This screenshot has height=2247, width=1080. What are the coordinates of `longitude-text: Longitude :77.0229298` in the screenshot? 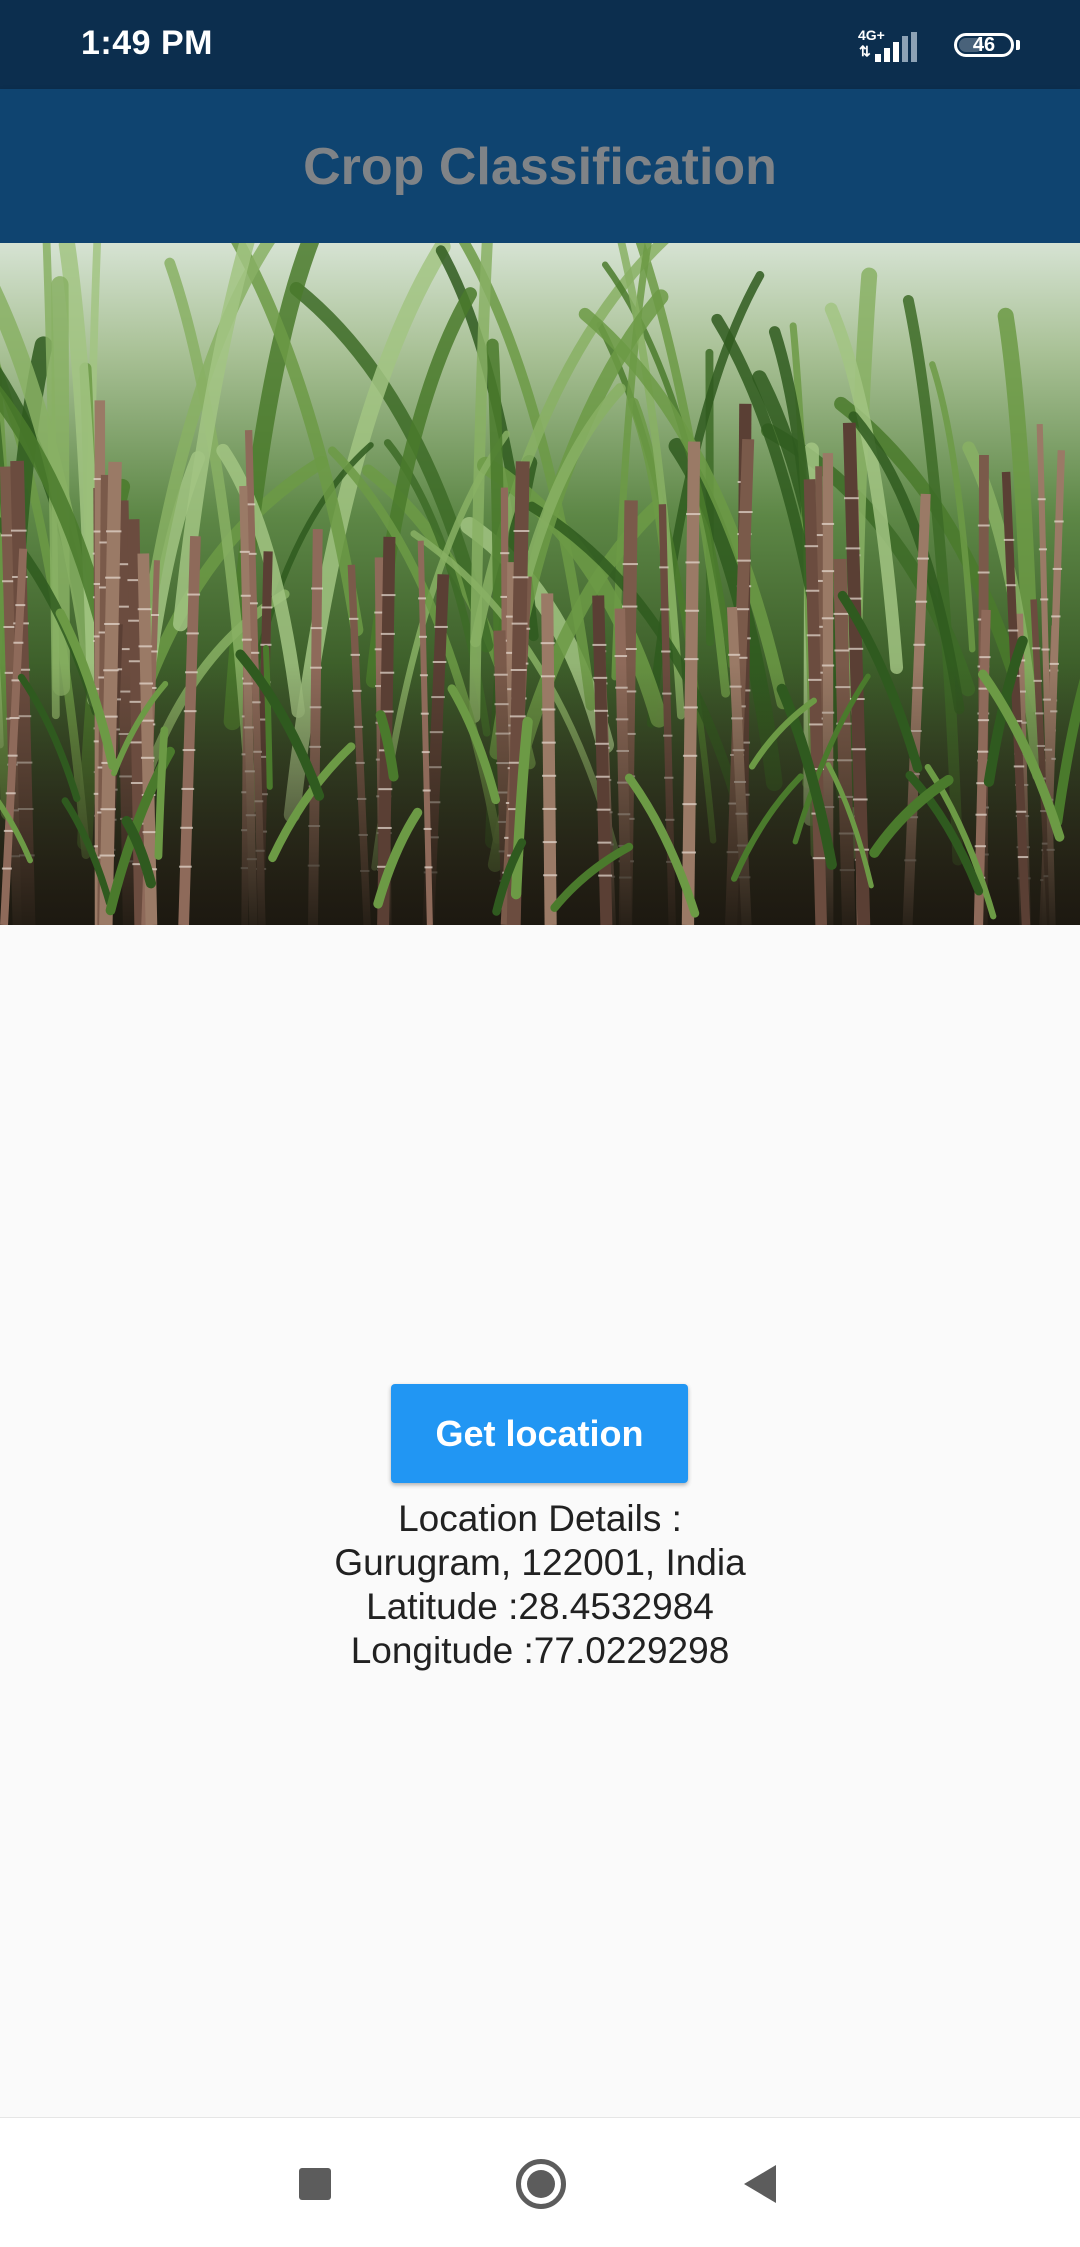 It's located at (540, 1651).